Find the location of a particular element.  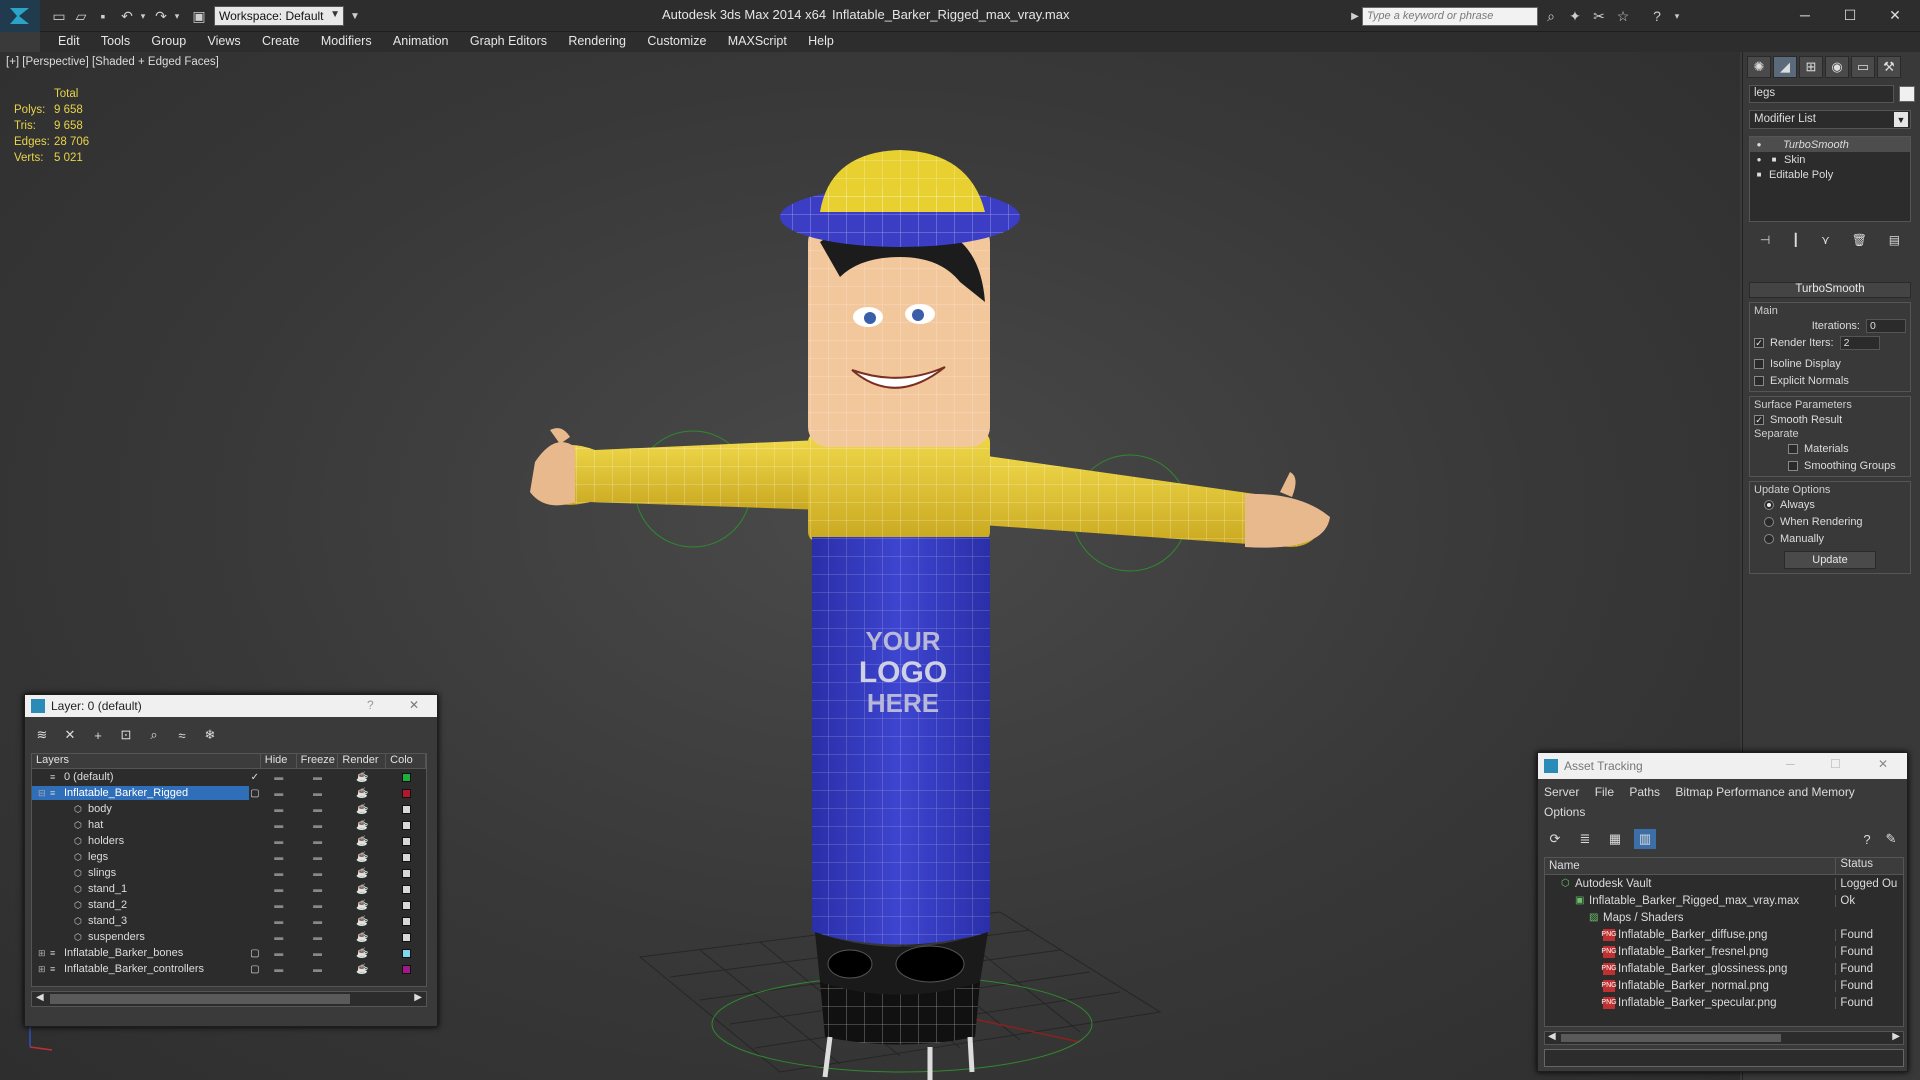

asset-row: PNG Inflatable_Barker_diffuse.png Found is located at coordinates (1724, 934).